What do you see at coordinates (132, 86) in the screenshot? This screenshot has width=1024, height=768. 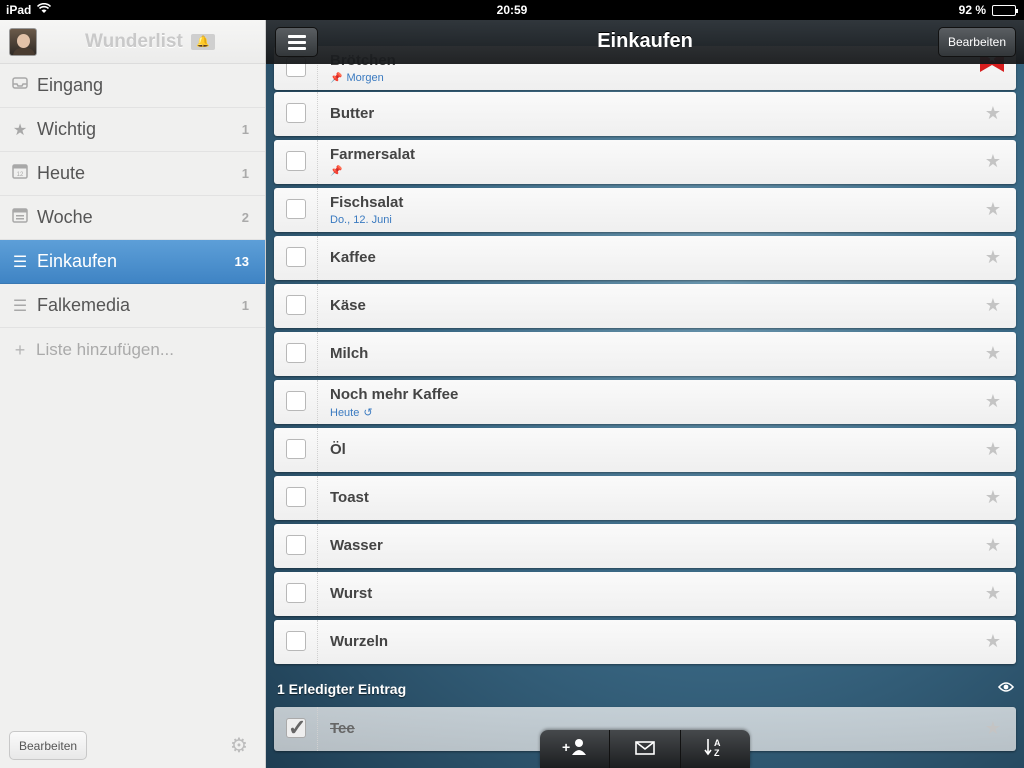 I see `sidebar-item-eingang: Eingang` at bounding box center [132, 86].